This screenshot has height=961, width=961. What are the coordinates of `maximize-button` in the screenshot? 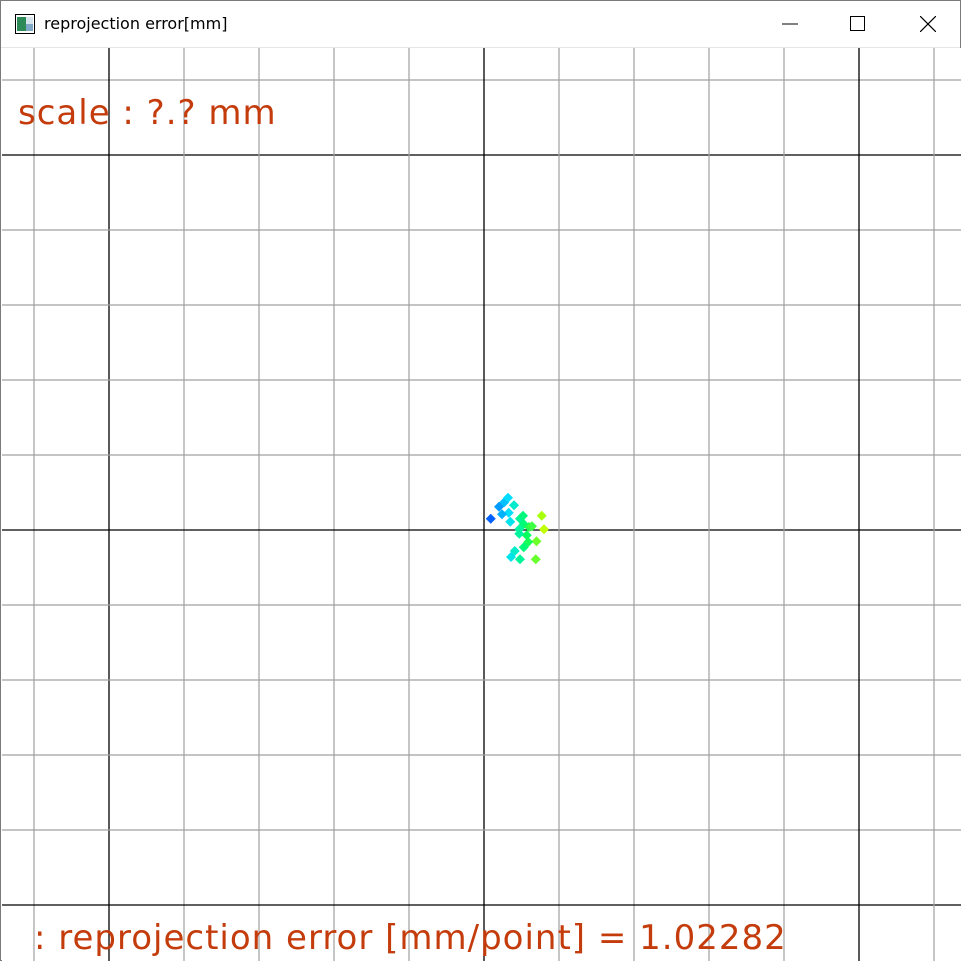 It's located at (858, 24).